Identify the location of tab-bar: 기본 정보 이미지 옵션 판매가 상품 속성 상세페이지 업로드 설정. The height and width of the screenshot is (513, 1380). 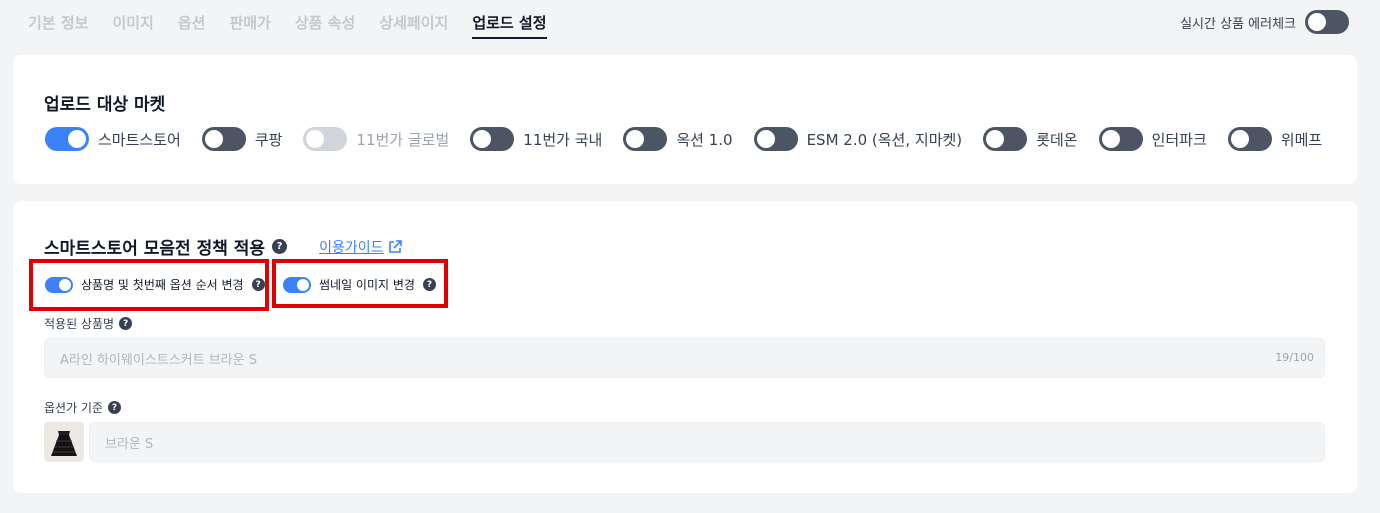
(287, 25).